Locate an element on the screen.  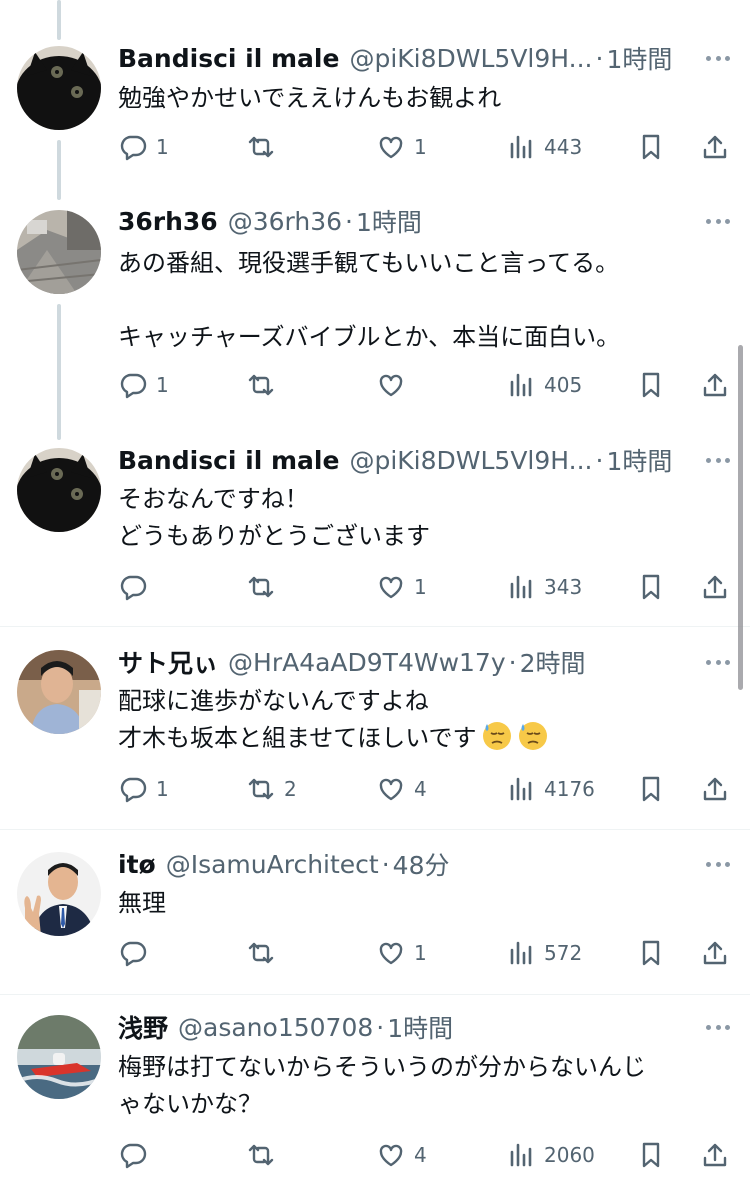
timestamp: 2時間 is located at coordinates (553, 662).